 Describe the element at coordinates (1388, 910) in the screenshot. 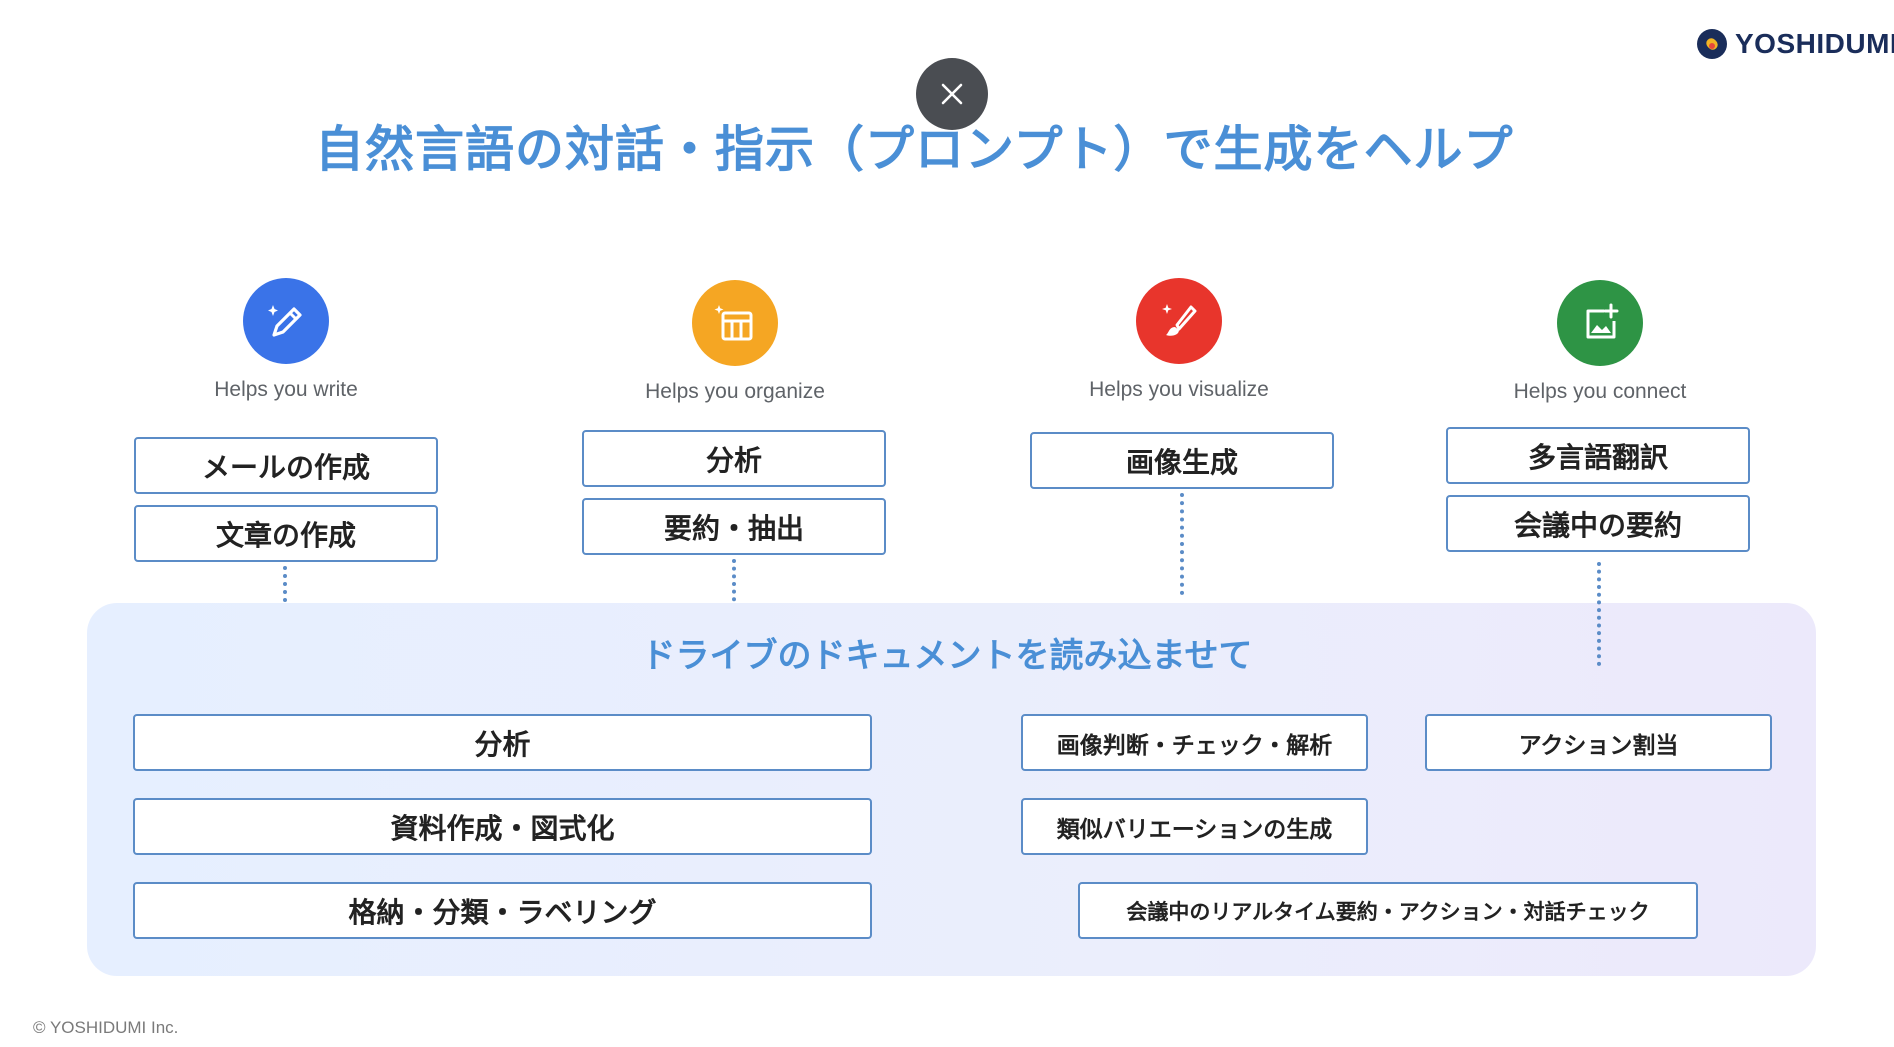

I see `panel-item-realtime-meeting: 会議中のリアルタイム要約・アクション・対話チェック` at that location.